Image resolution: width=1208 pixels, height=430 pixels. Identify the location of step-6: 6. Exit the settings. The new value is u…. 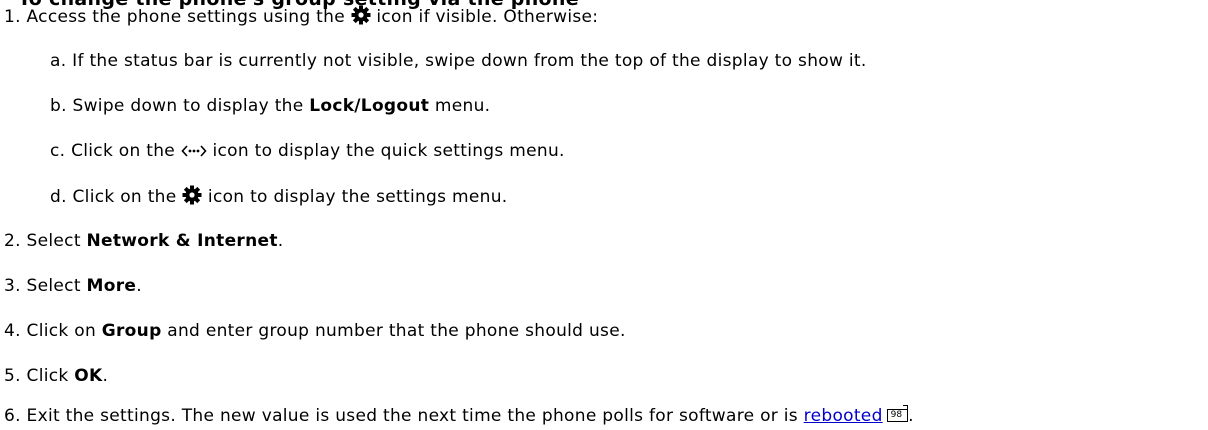
(459, 415).